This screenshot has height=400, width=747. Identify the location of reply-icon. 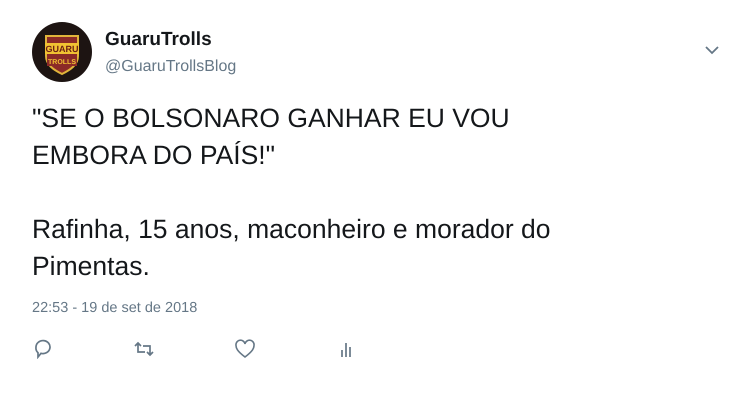
(43, 348).